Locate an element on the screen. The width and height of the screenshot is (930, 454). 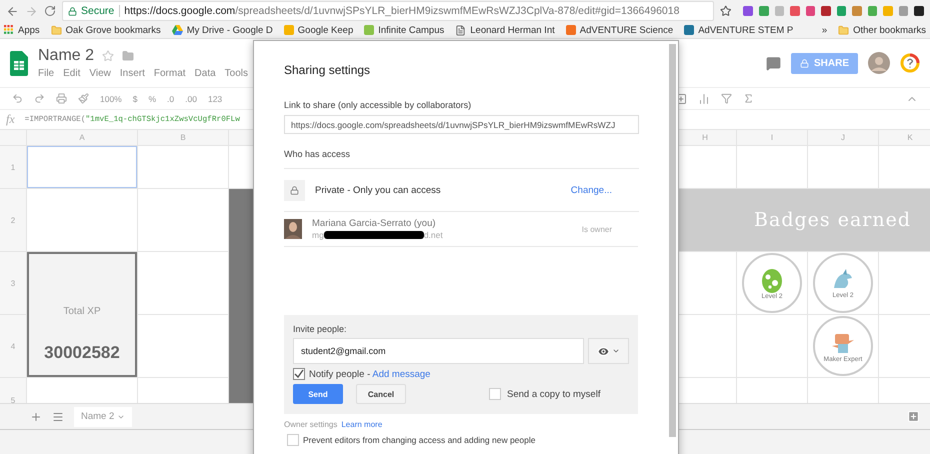
copy-checkbox is located at coordinates (495, 394).